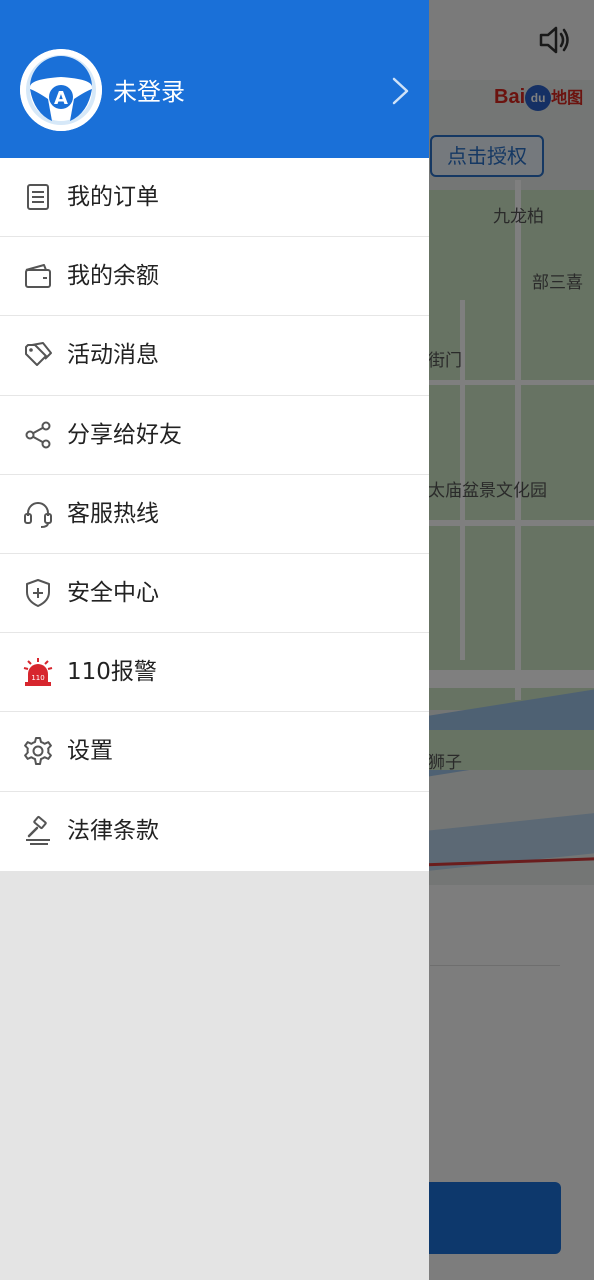 Image resolution: width=594 pixels, height=1280 pixels. What do you see at coordinates (400, 91) in the screenshot?
I see `chevron-right-icon` at bounding box center [400, 91].